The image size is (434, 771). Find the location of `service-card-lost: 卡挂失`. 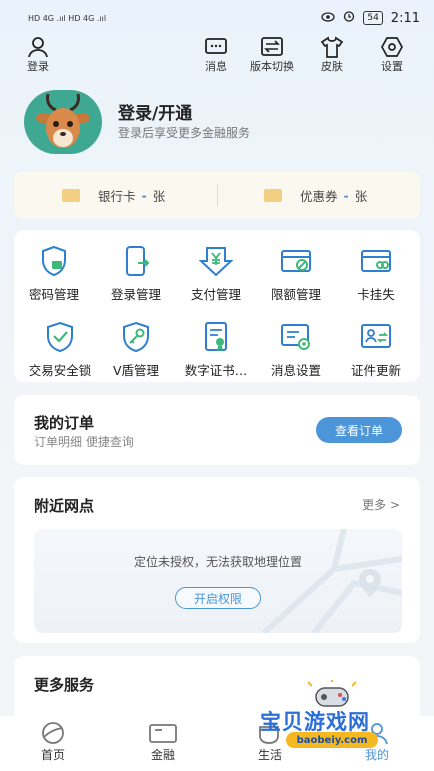

service-card-lost: 卡挂失 is located at coordinates (376, 273).